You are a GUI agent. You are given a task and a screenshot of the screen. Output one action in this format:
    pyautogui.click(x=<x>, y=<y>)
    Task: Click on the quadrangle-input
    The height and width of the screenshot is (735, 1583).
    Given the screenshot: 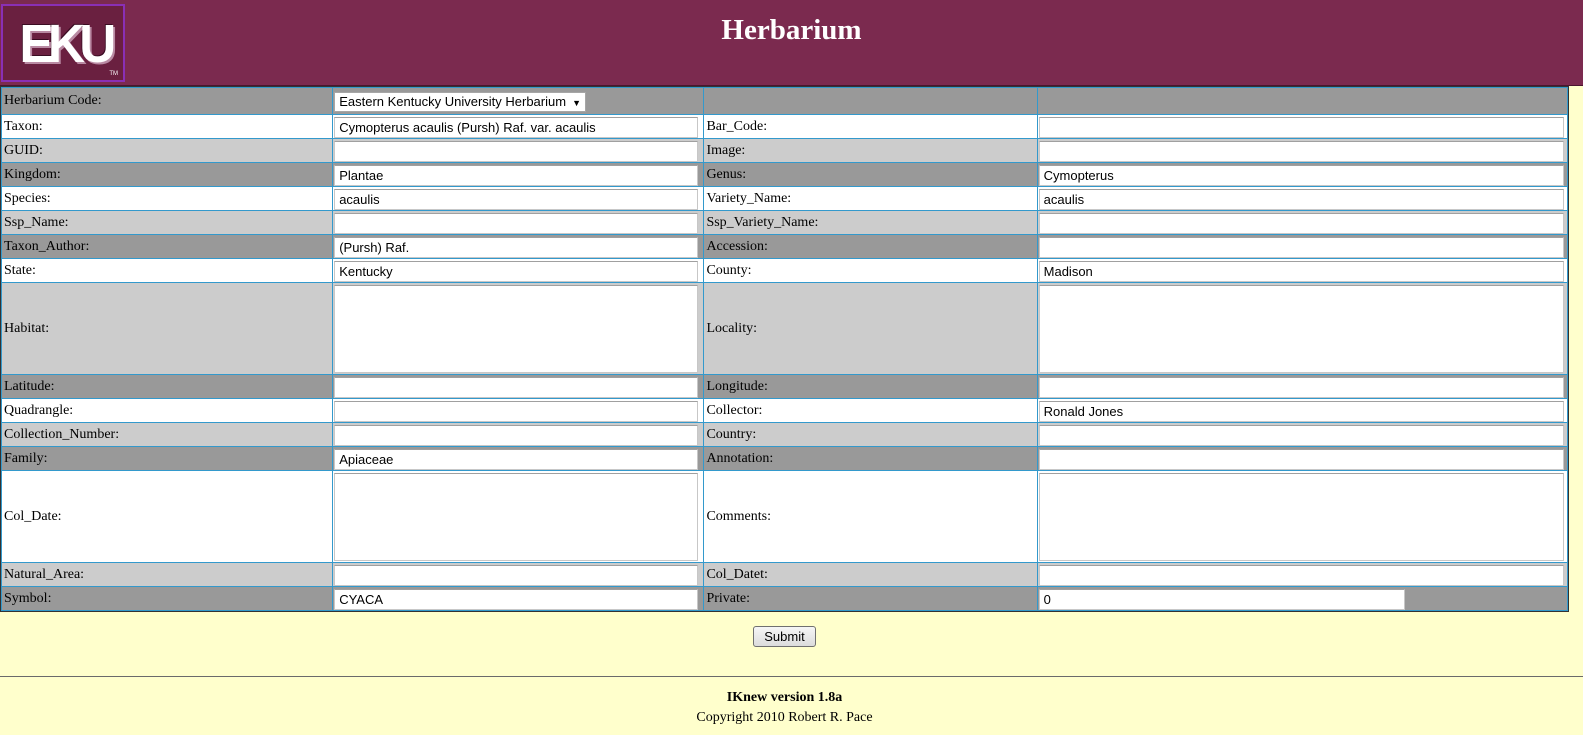 What is the action you would take?
    pyautogui.click(x=516, y=411)
    